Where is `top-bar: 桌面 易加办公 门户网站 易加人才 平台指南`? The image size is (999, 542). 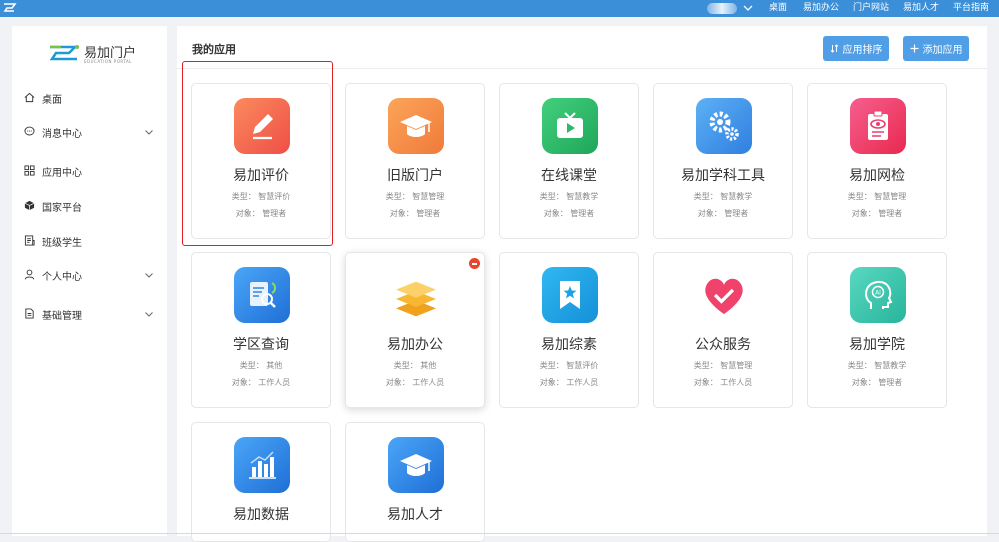 top-bar: 桌面 易加办公 门户网站 易加人才 平台指南 is located at coordinates (499, 8).